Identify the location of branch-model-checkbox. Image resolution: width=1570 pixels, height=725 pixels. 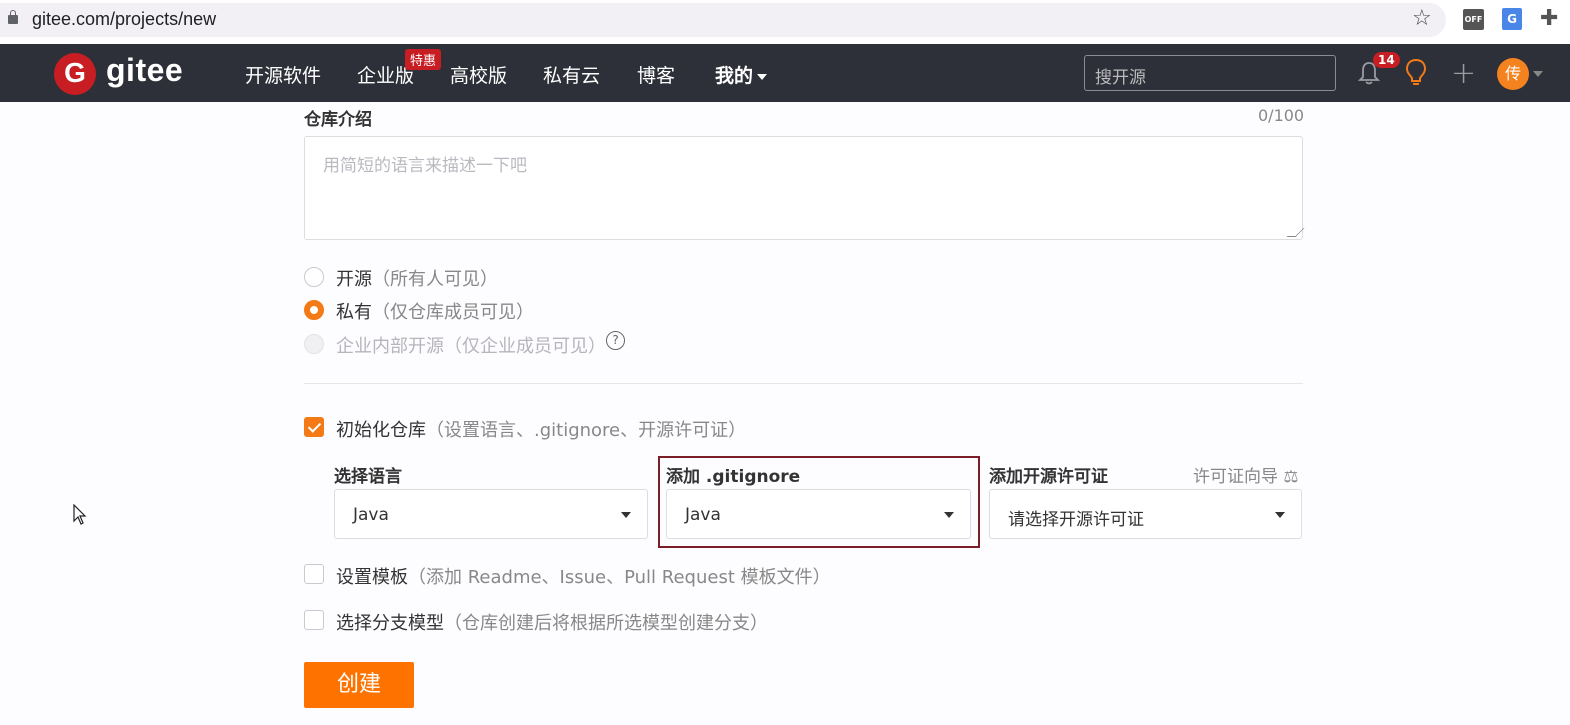
(314, 620).